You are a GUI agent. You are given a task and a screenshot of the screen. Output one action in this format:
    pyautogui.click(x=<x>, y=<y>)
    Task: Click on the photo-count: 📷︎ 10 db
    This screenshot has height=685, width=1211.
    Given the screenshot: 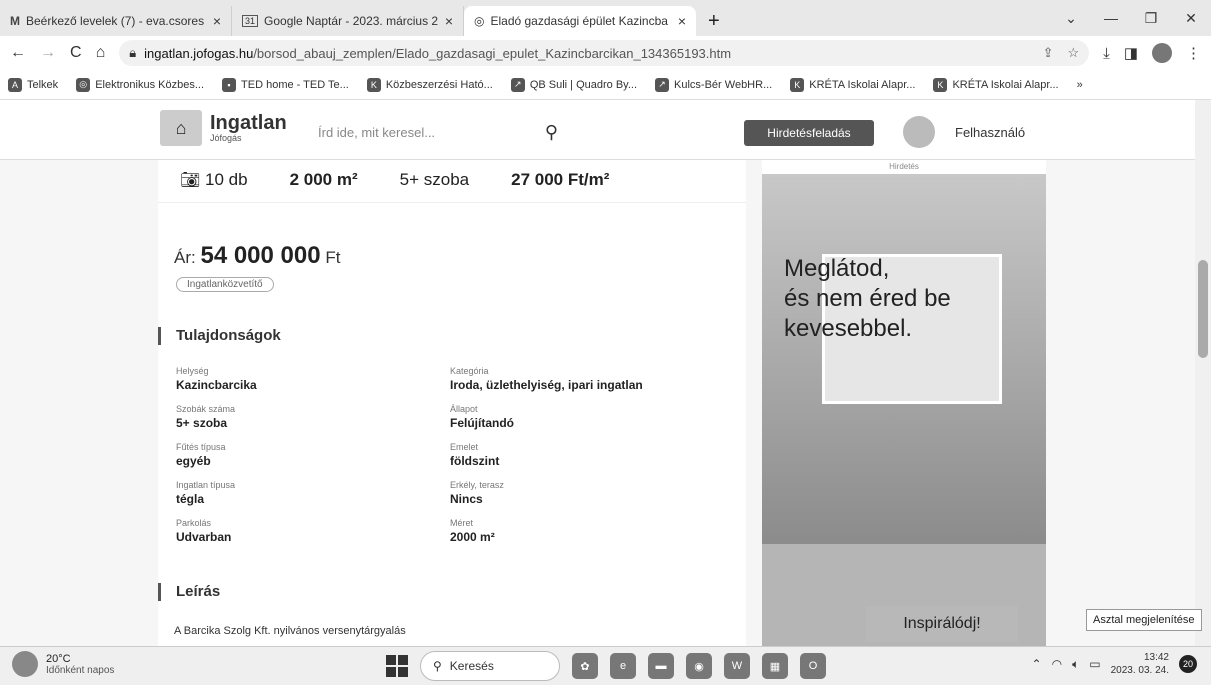 What is the action you would take?
    pyautogui.click(x=214, y=180)
    